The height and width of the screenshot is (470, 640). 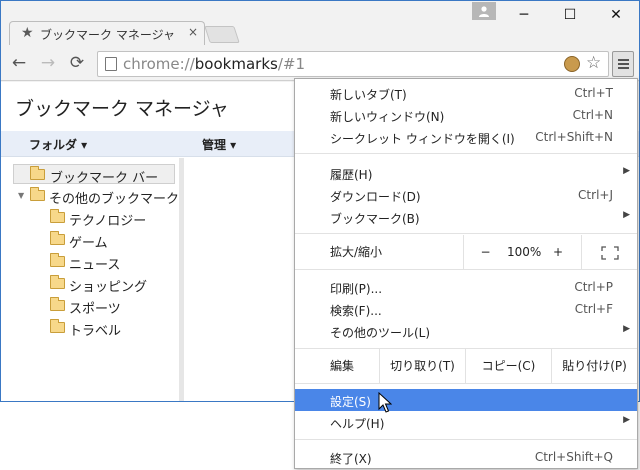 I want to click on tree-item-sports: スポーツ, so click(x=90, y=306).